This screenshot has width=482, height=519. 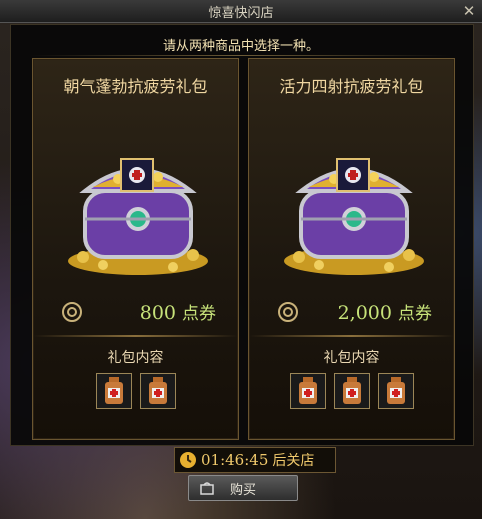 What do you see at coordinates (351, 86) in the screenshot?
I see `product-name: 活力四射抗疲劳礼包` at bounding box center [351, 86].